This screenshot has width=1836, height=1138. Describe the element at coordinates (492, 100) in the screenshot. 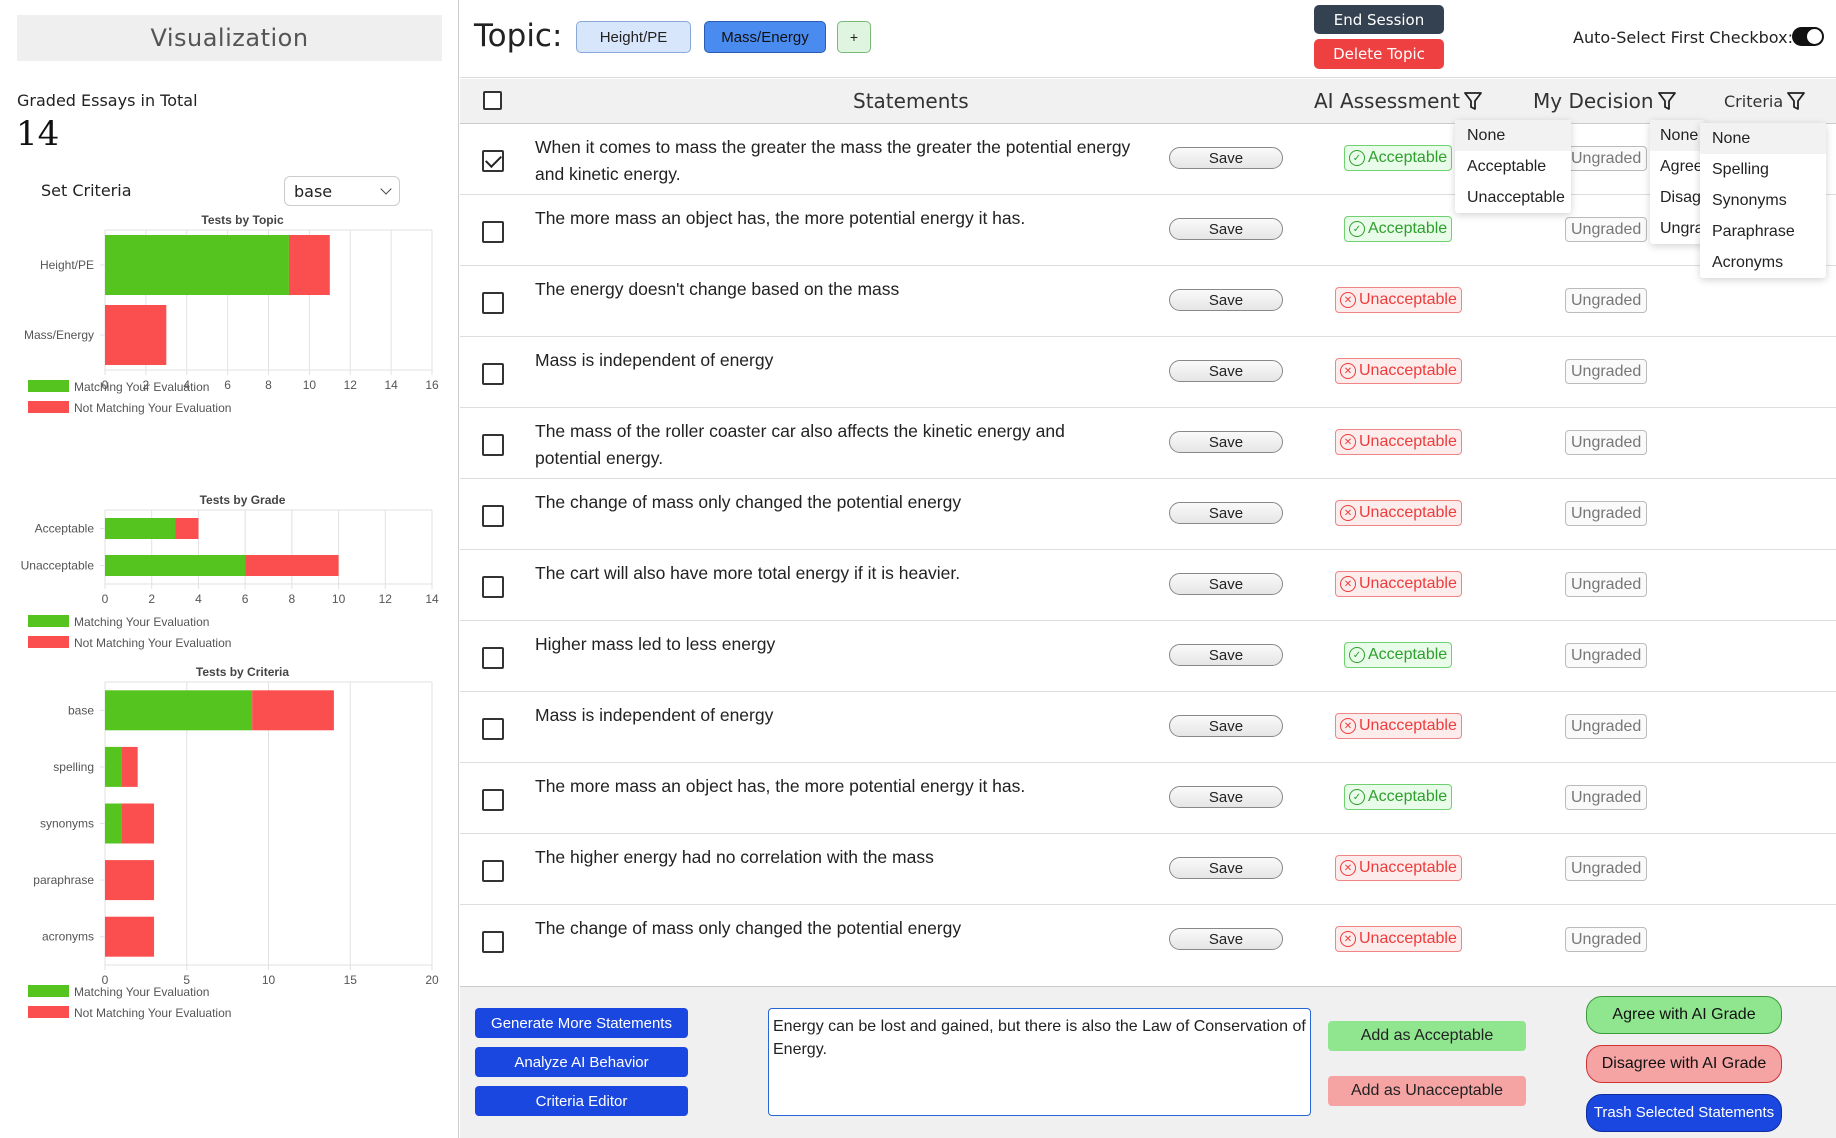

I see `select-all-checkbox` at that location.